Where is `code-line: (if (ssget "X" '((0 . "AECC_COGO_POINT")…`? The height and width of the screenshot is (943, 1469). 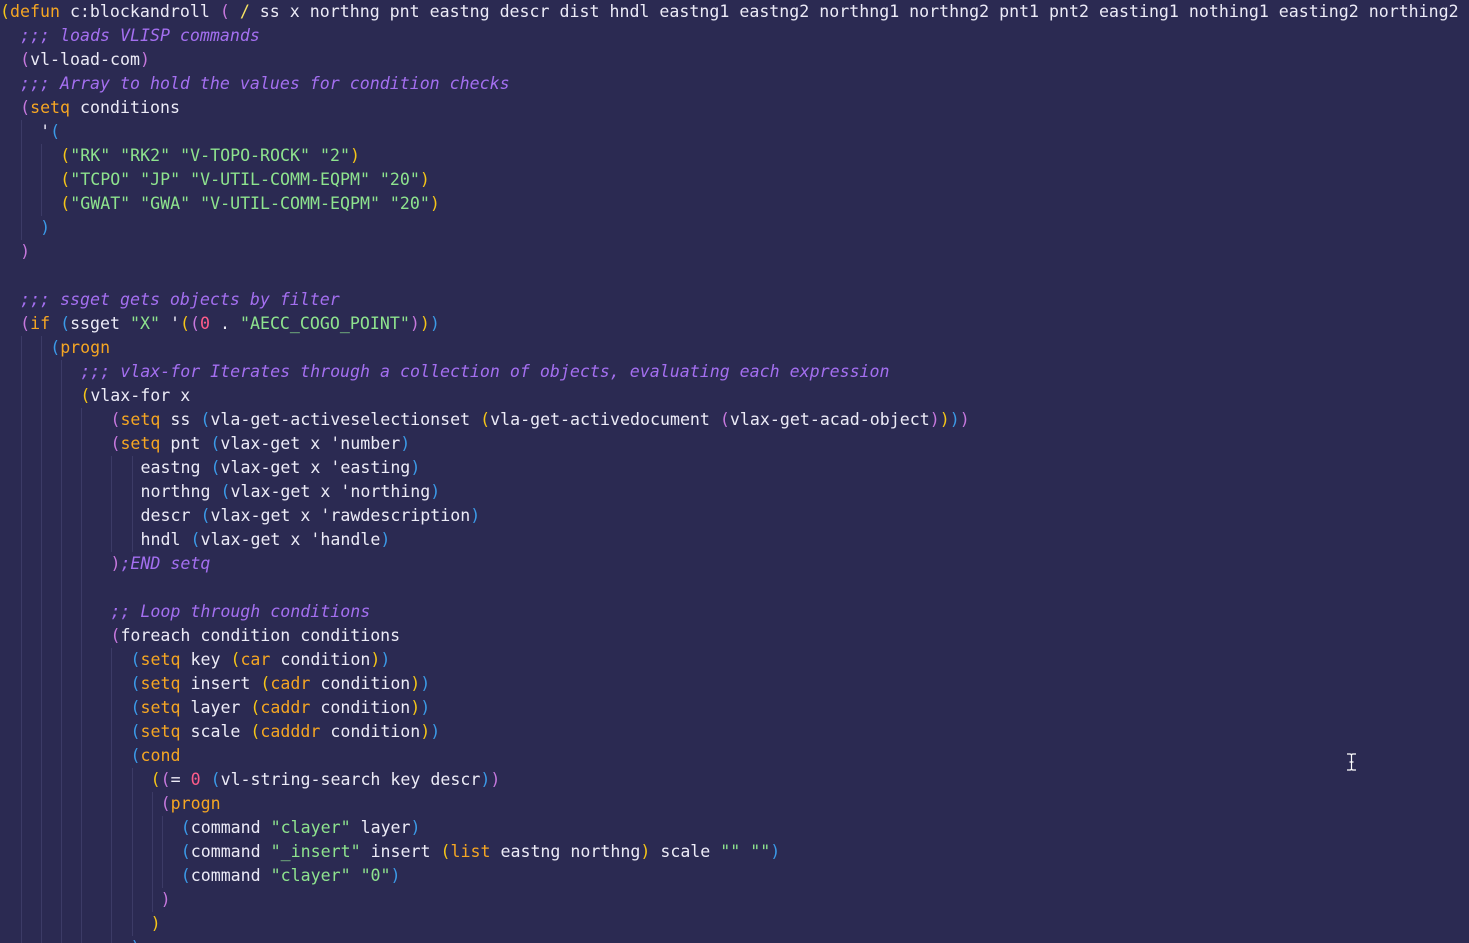
code-line: (if (ssget "X" '((0 . "AECC_COGO_POINT")… is located at coordinates (734, 324).